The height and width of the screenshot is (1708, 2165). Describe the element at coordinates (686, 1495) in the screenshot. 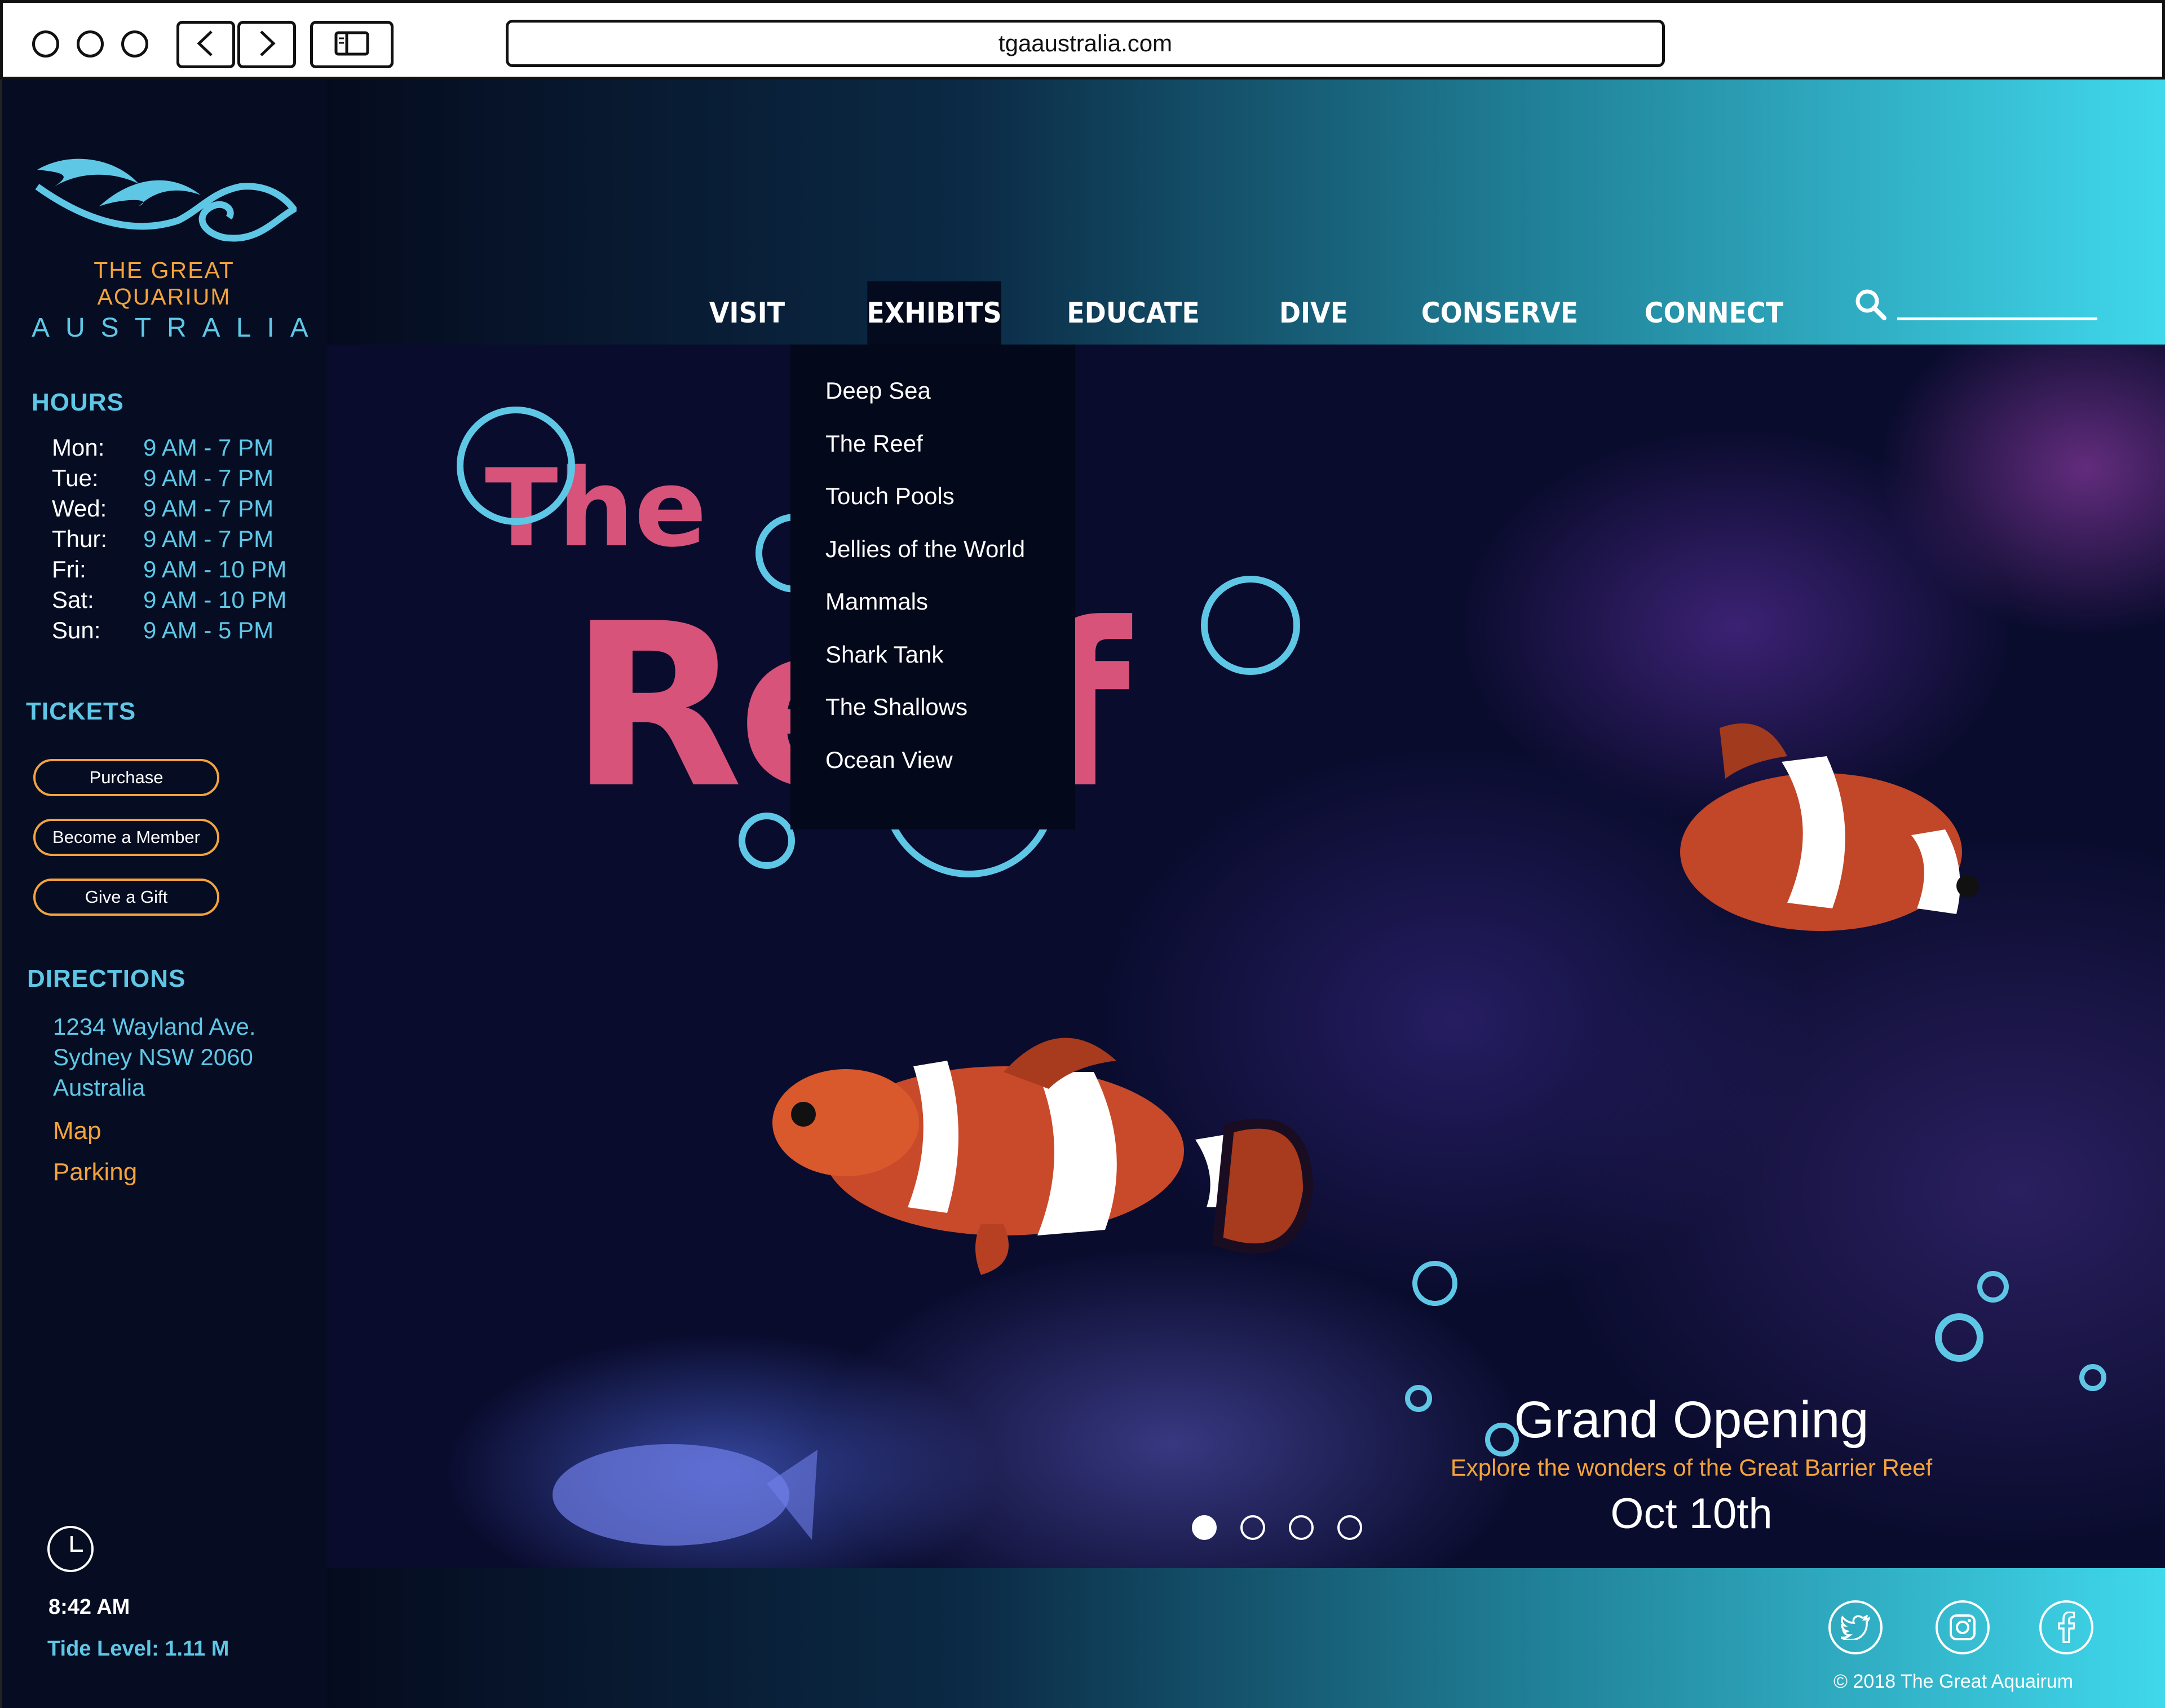

I see `blue-fish-image` at that location.